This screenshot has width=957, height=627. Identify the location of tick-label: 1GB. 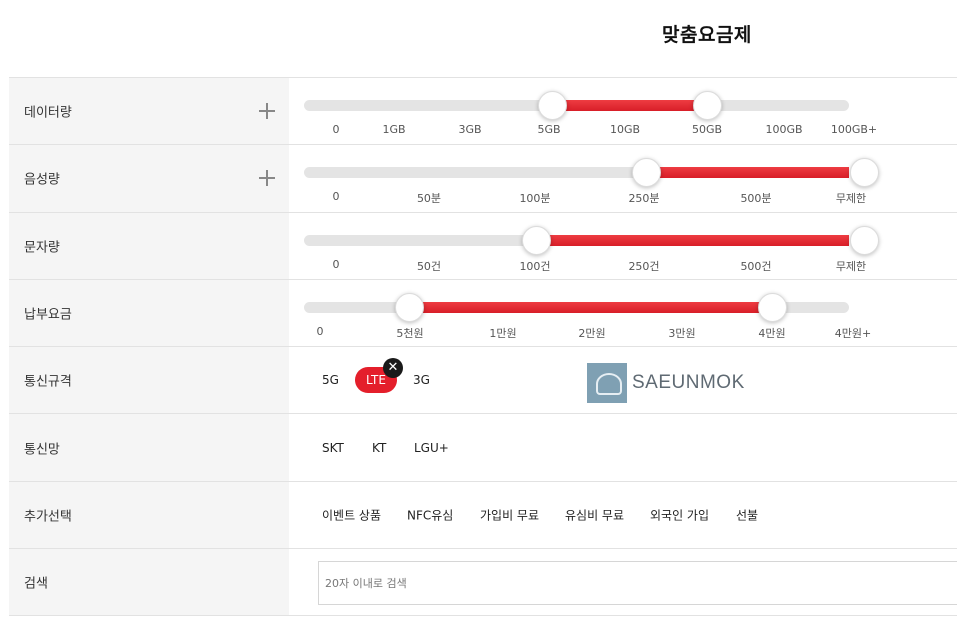
(394, 129).